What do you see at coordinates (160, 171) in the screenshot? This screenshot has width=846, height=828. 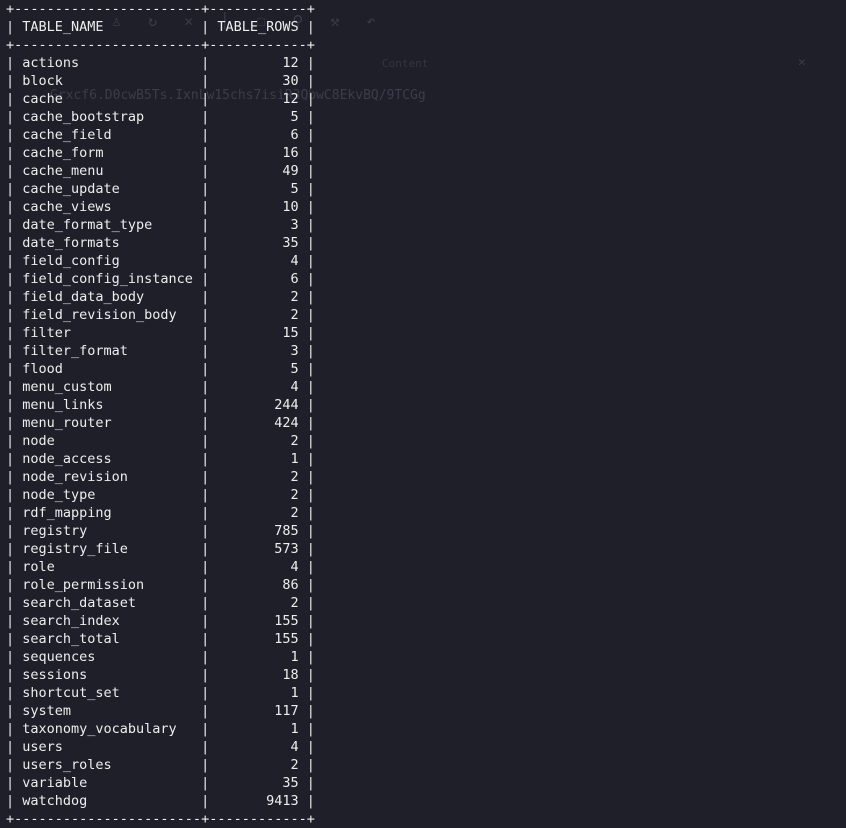 I see `table-row: | cache_menu | 49 |` at bounding box center [160, 171].